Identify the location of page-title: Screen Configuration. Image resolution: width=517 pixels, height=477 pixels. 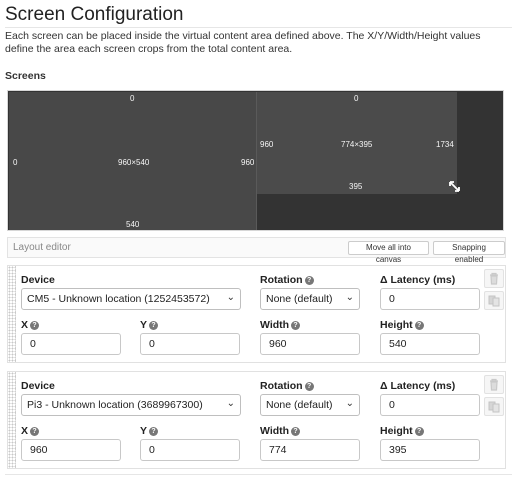
(94, 14).